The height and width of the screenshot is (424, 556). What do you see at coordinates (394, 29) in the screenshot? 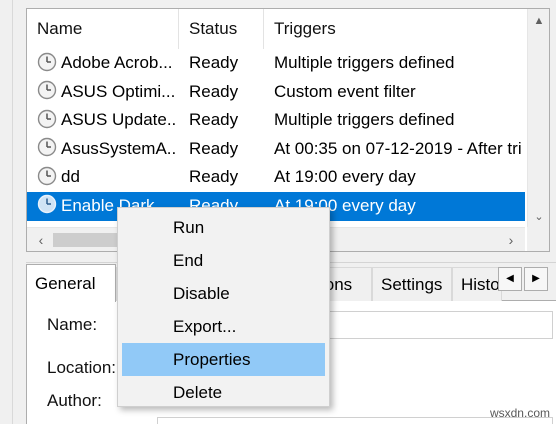
I see `column-header-triggers: Triggers` at bounding box center [394, 29].